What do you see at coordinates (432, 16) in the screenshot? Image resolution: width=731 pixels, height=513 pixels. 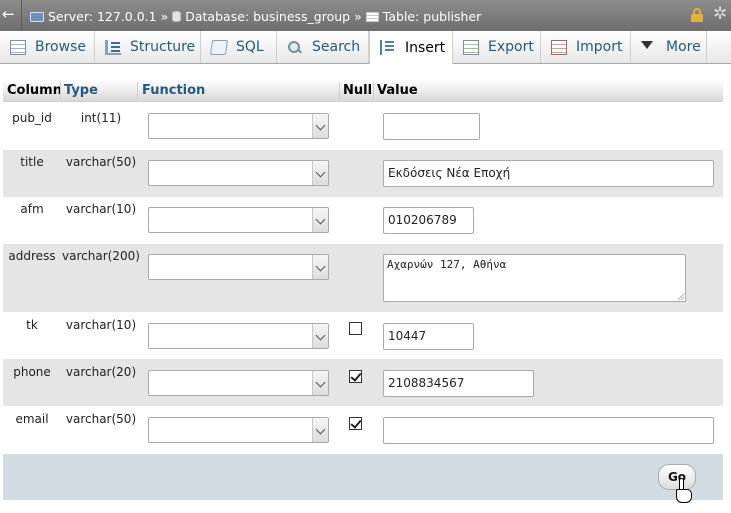 I see `breadcrumb-table: Table: publisher` at bounding box center [432, 16].